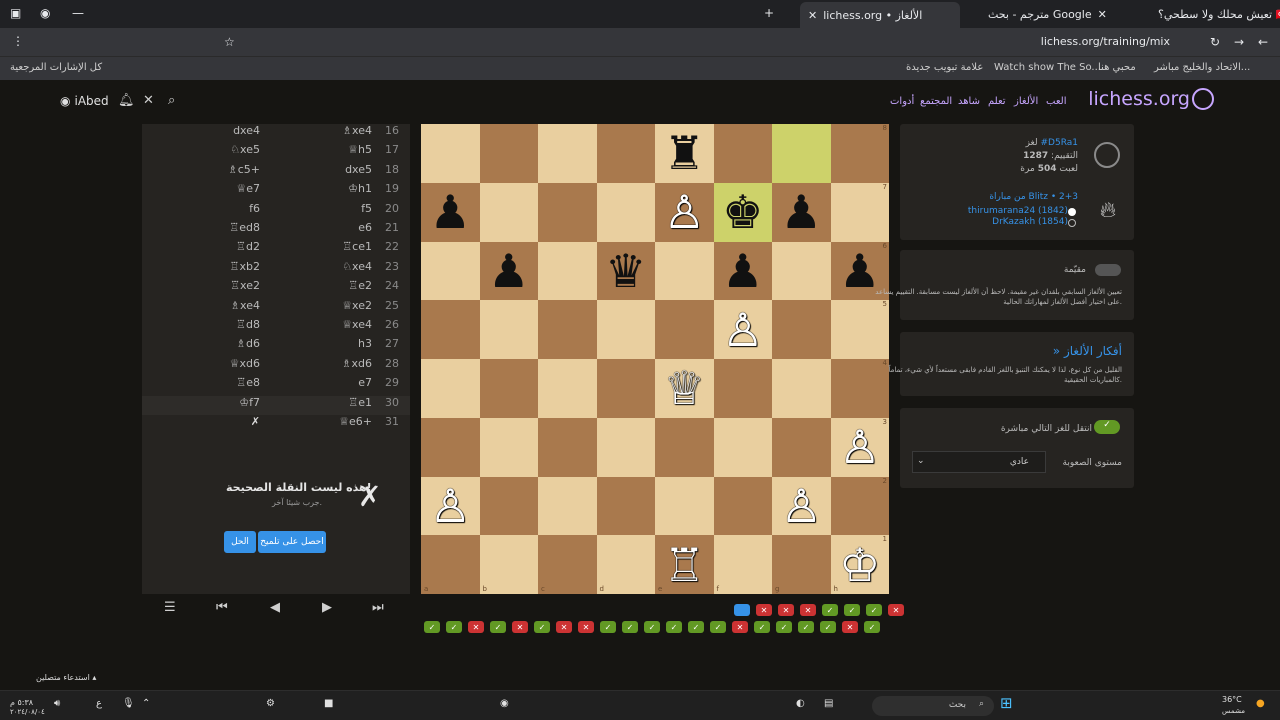  Describe the element at coordinates (859, 153) in the screenshot. I see `square-h8: 8` at that location.